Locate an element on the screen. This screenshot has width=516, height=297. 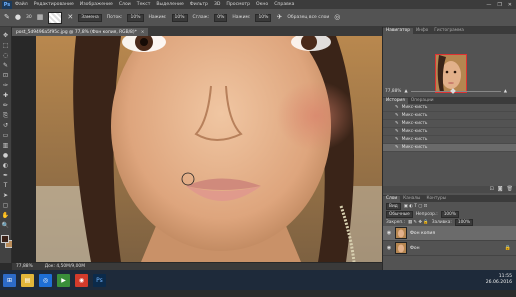
menu-3d: 3D is located at coordinates (217, 4).